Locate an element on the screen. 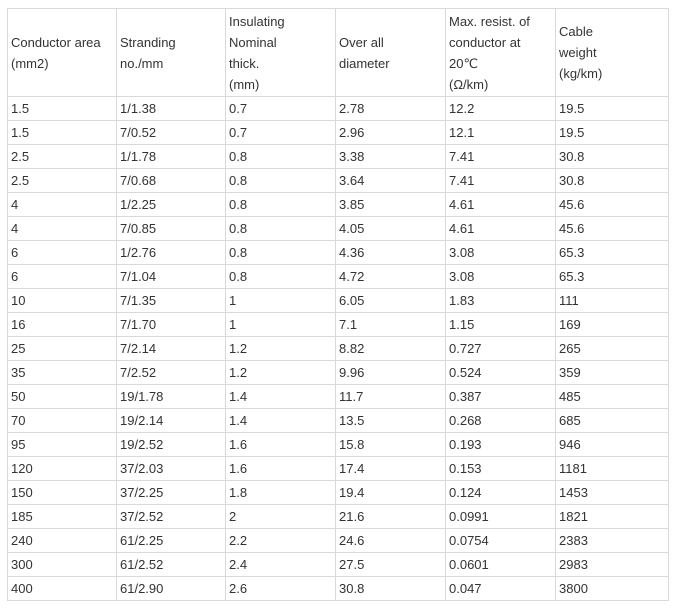  table-row: 4 7/0.85 0.8 4.05 4.61 45.6 is located at coordinates (338, 228).